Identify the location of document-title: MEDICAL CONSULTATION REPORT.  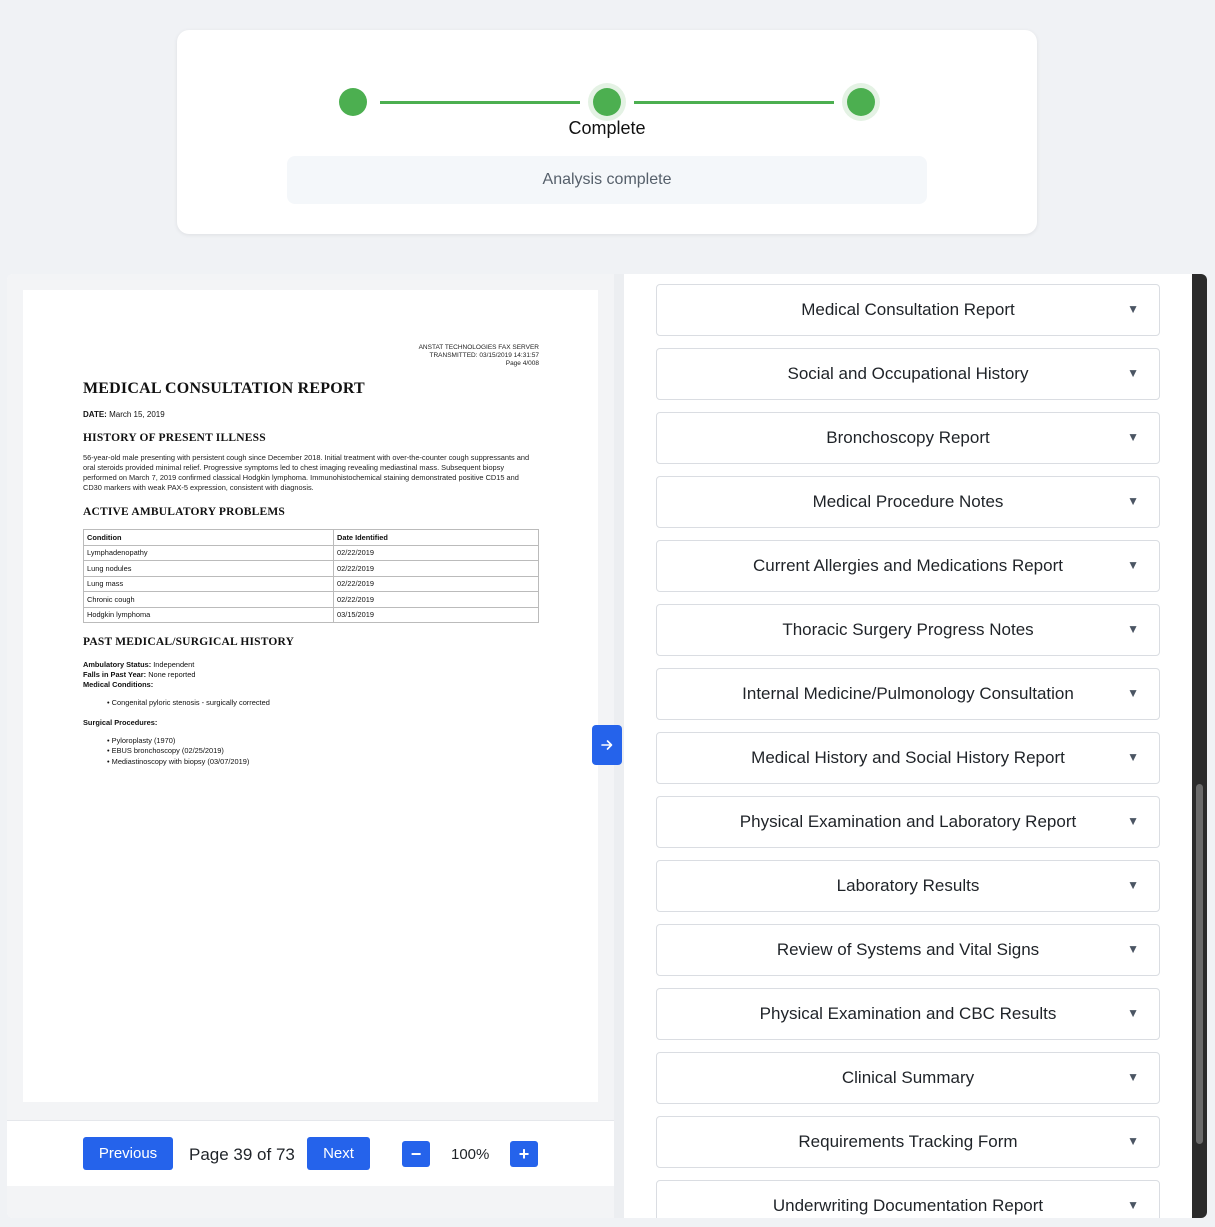
(224, 388).